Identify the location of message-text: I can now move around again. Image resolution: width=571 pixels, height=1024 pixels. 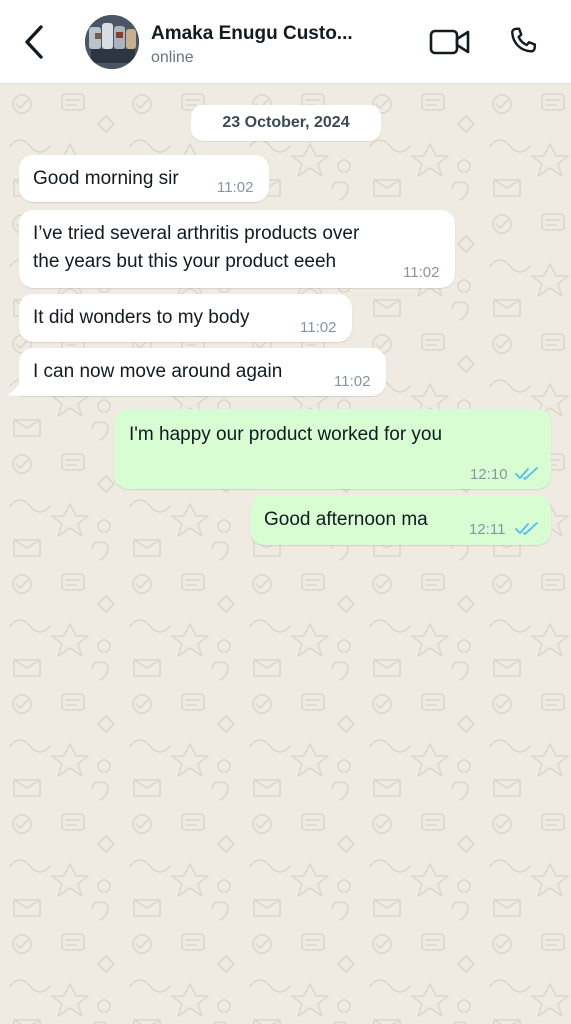
(158, 371).